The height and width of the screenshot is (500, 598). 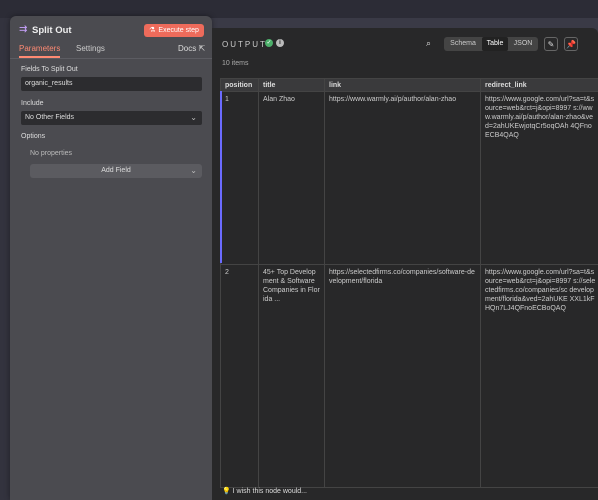 I want to click on include-select-value: No Other Fields, so click(x=50, y=117).